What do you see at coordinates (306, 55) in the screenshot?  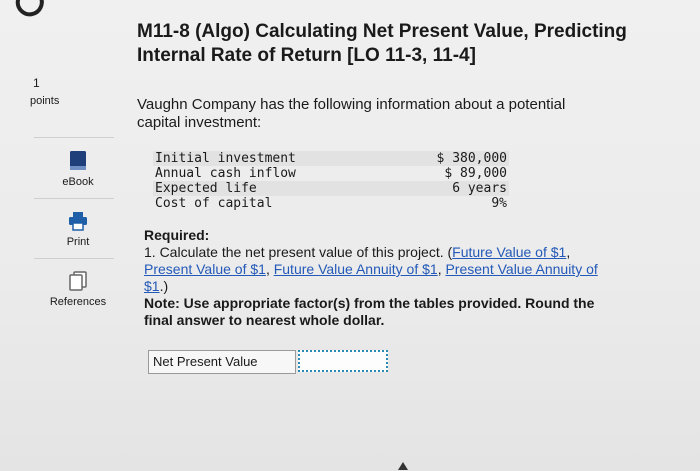 I see `title-line-2: Internal Rate of Return [LO 11-3, 11-4]` at bounding box center [306, 55].